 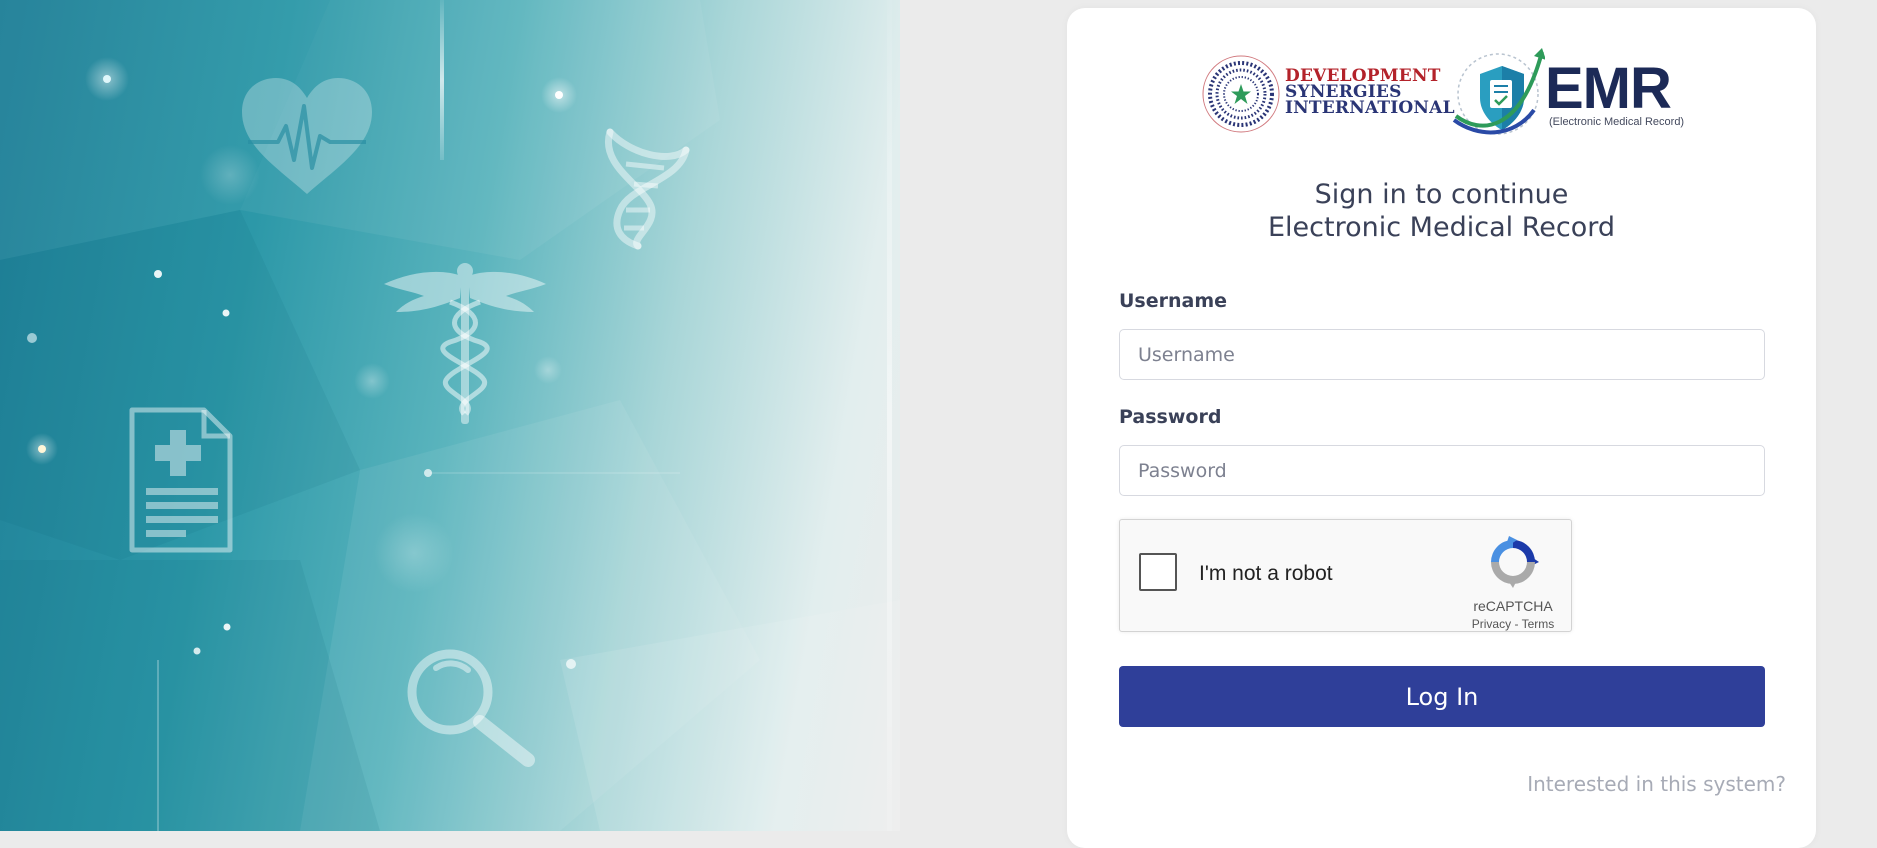 I want to click on sign-in-heading: Sign in to continue, so click(x=1441, y=194).